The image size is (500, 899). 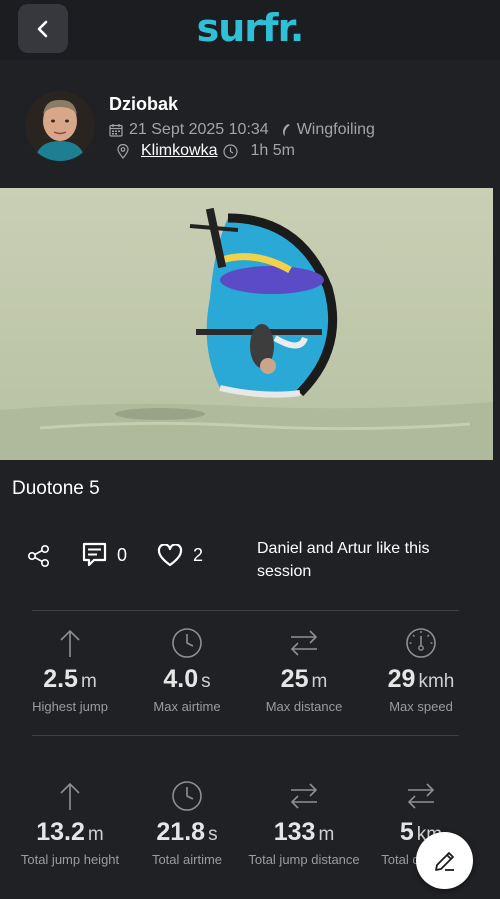 I want to click on share-icon, so click(x=38, y=556).